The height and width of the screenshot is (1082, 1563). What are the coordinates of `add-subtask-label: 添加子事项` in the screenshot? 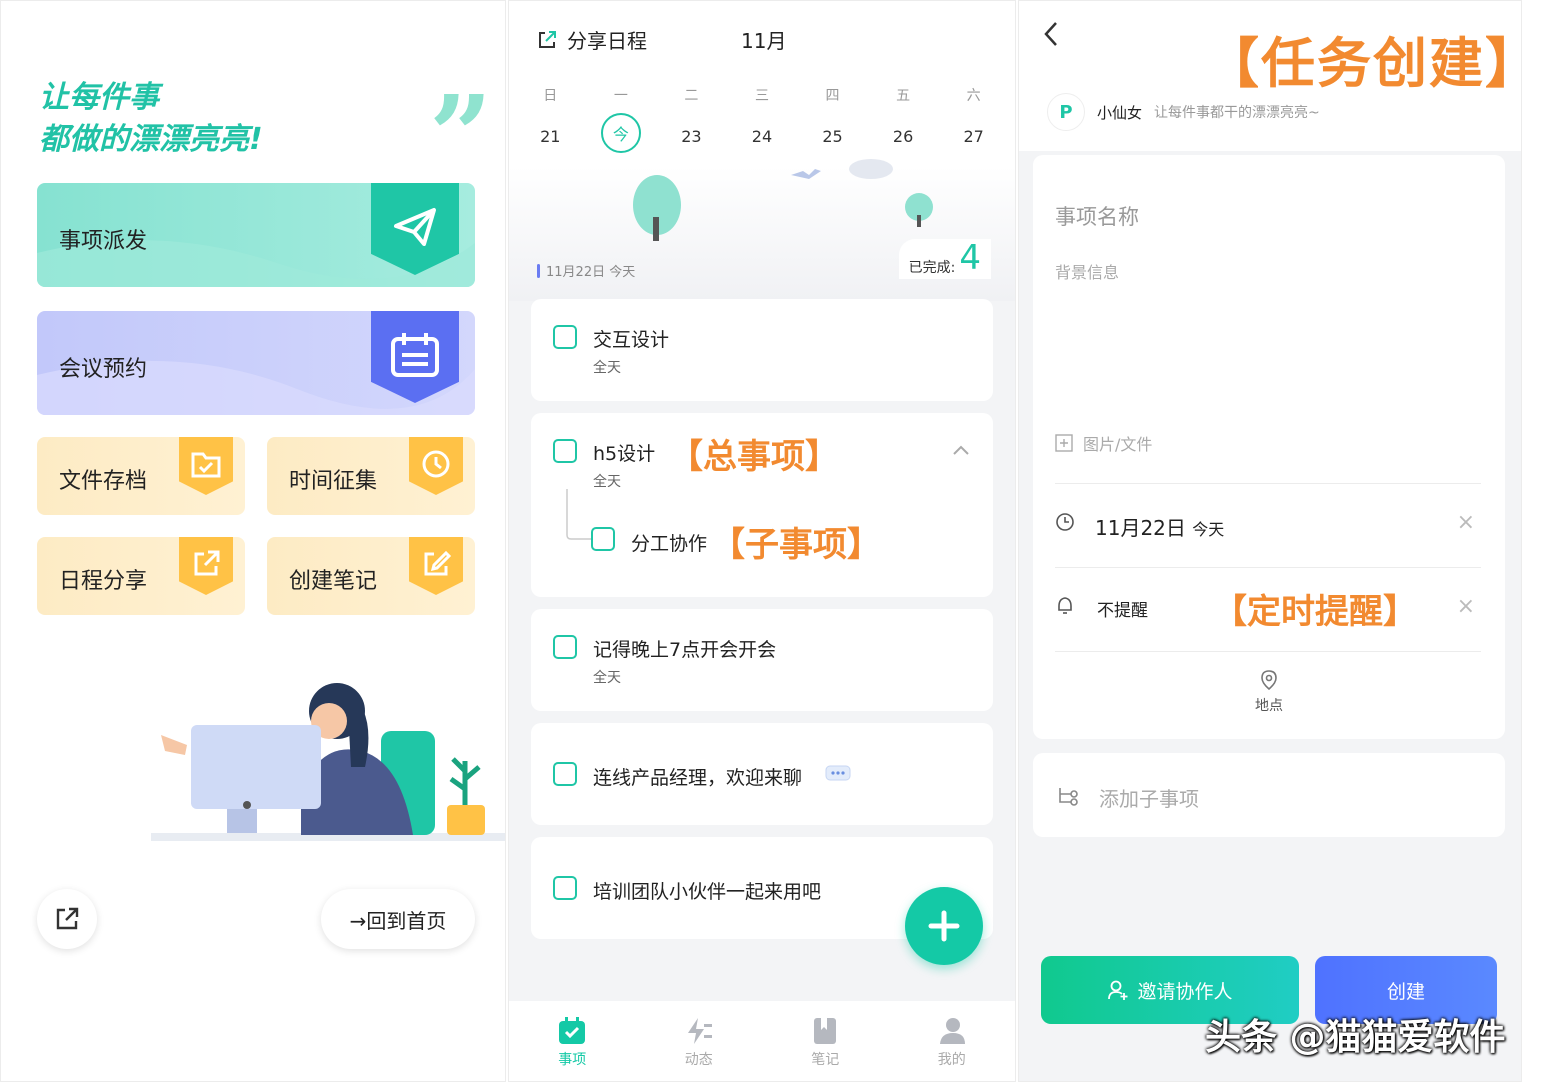 It's located at (1149, 799).